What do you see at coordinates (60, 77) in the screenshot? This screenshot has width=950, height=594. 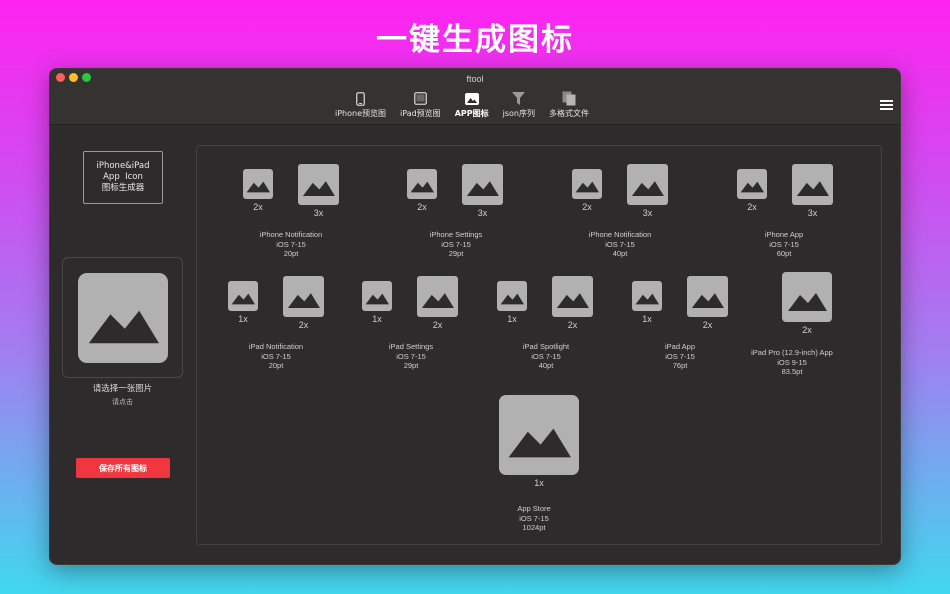 I see `close-window-button` at bounding box center [60, 77].